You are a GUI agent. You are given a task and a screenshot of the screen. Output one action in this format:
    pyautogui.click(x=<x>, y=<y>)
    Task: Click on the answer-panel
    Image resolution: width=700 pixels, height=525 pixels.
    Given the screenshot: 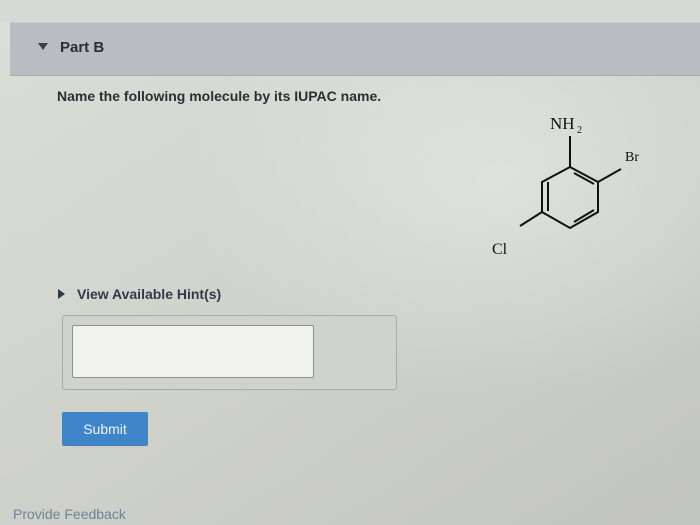 What is the action you would take?
    pyautogui.click(x=229, y=352)
    